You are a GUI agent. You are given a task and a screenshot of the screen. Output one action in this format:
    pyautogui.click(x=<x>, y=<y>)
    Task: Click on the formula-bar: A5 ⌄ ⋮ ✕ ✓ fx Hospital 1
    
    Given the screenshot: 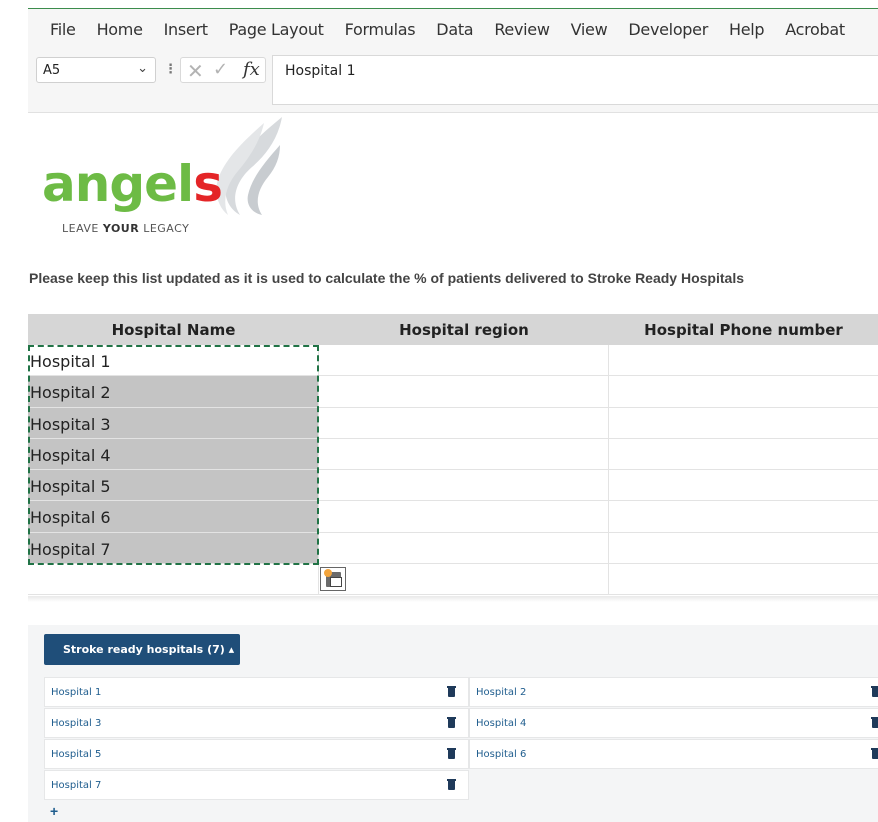 What is the action you would take?
    pyautogui.click(x=453, y=81)
    